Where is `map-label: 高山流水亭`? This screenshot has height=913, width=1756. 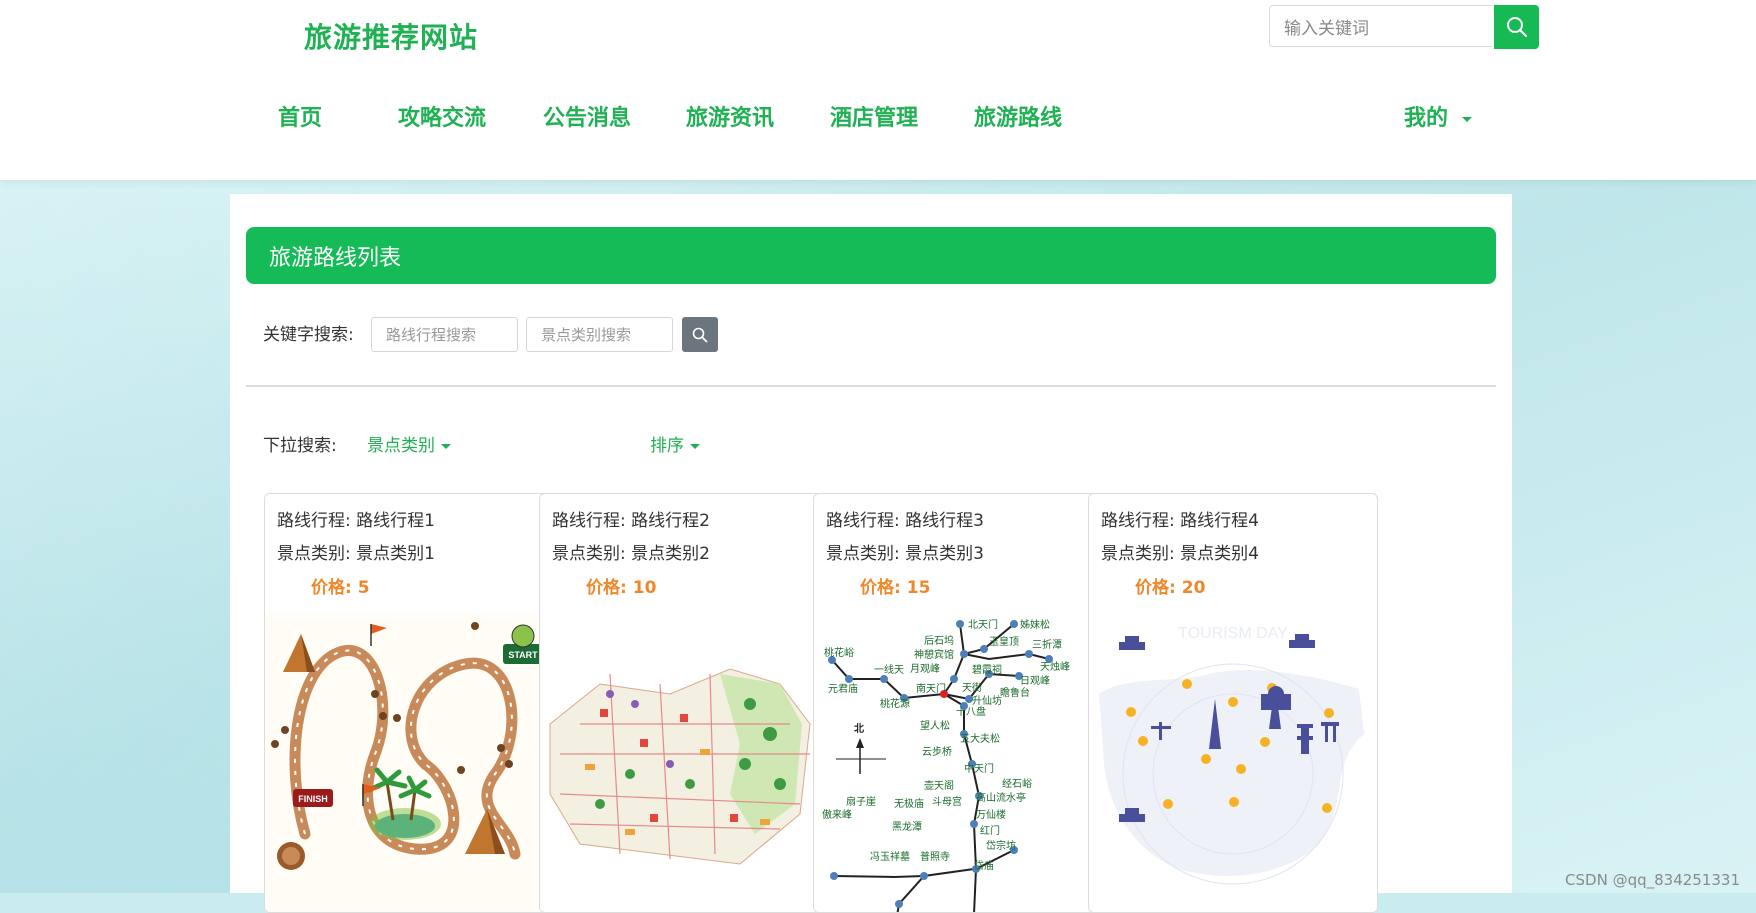
map-label: 高山流水亭 is located at coordinates (1001, 797).